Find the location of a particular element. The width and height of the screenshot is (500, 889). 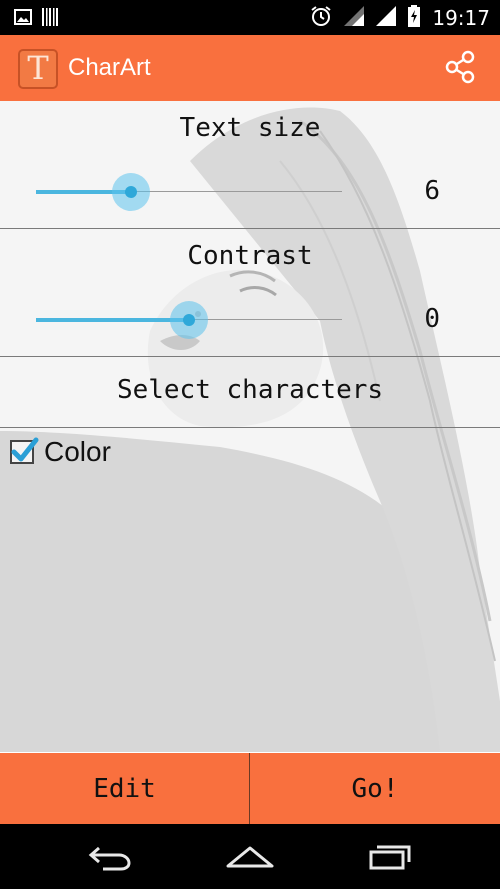

color-checkbox is located at coordinates (24, 450).